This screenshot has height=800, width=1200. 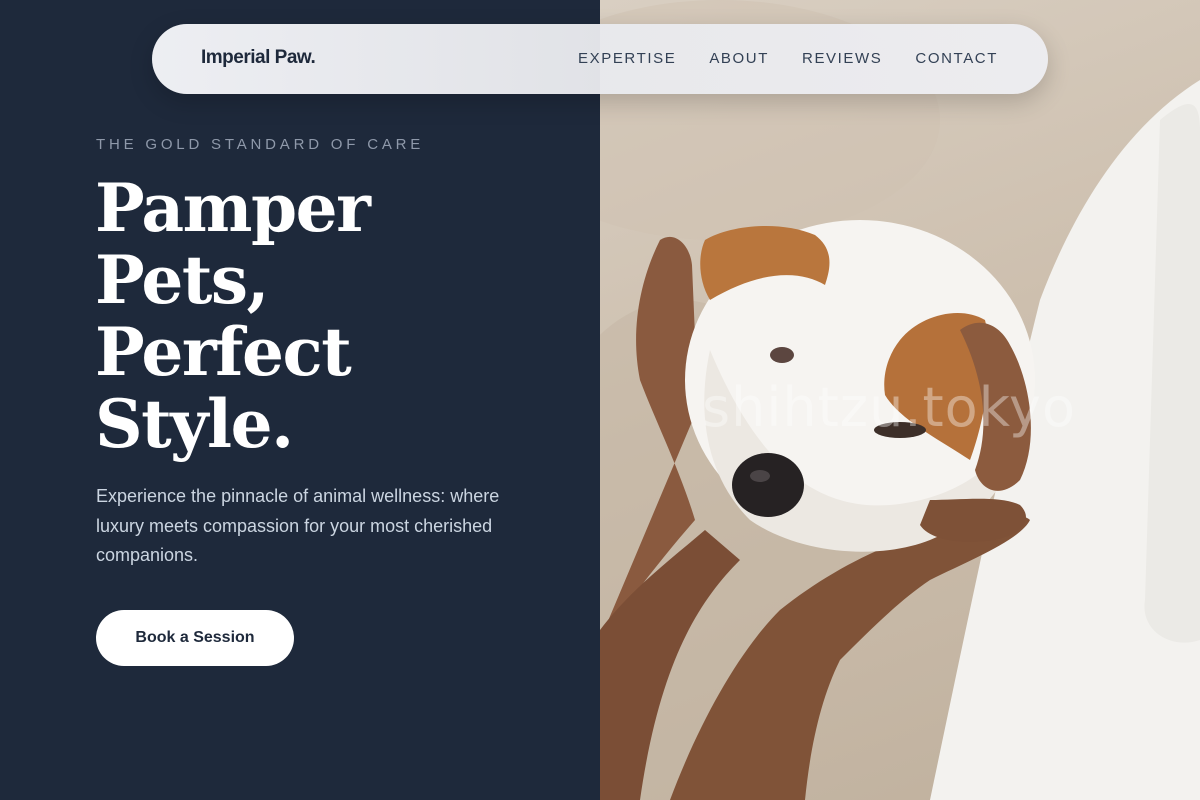 I want to click on hero-headline: Pamper Pets, Perfect Style., so click(x=315, y=316).